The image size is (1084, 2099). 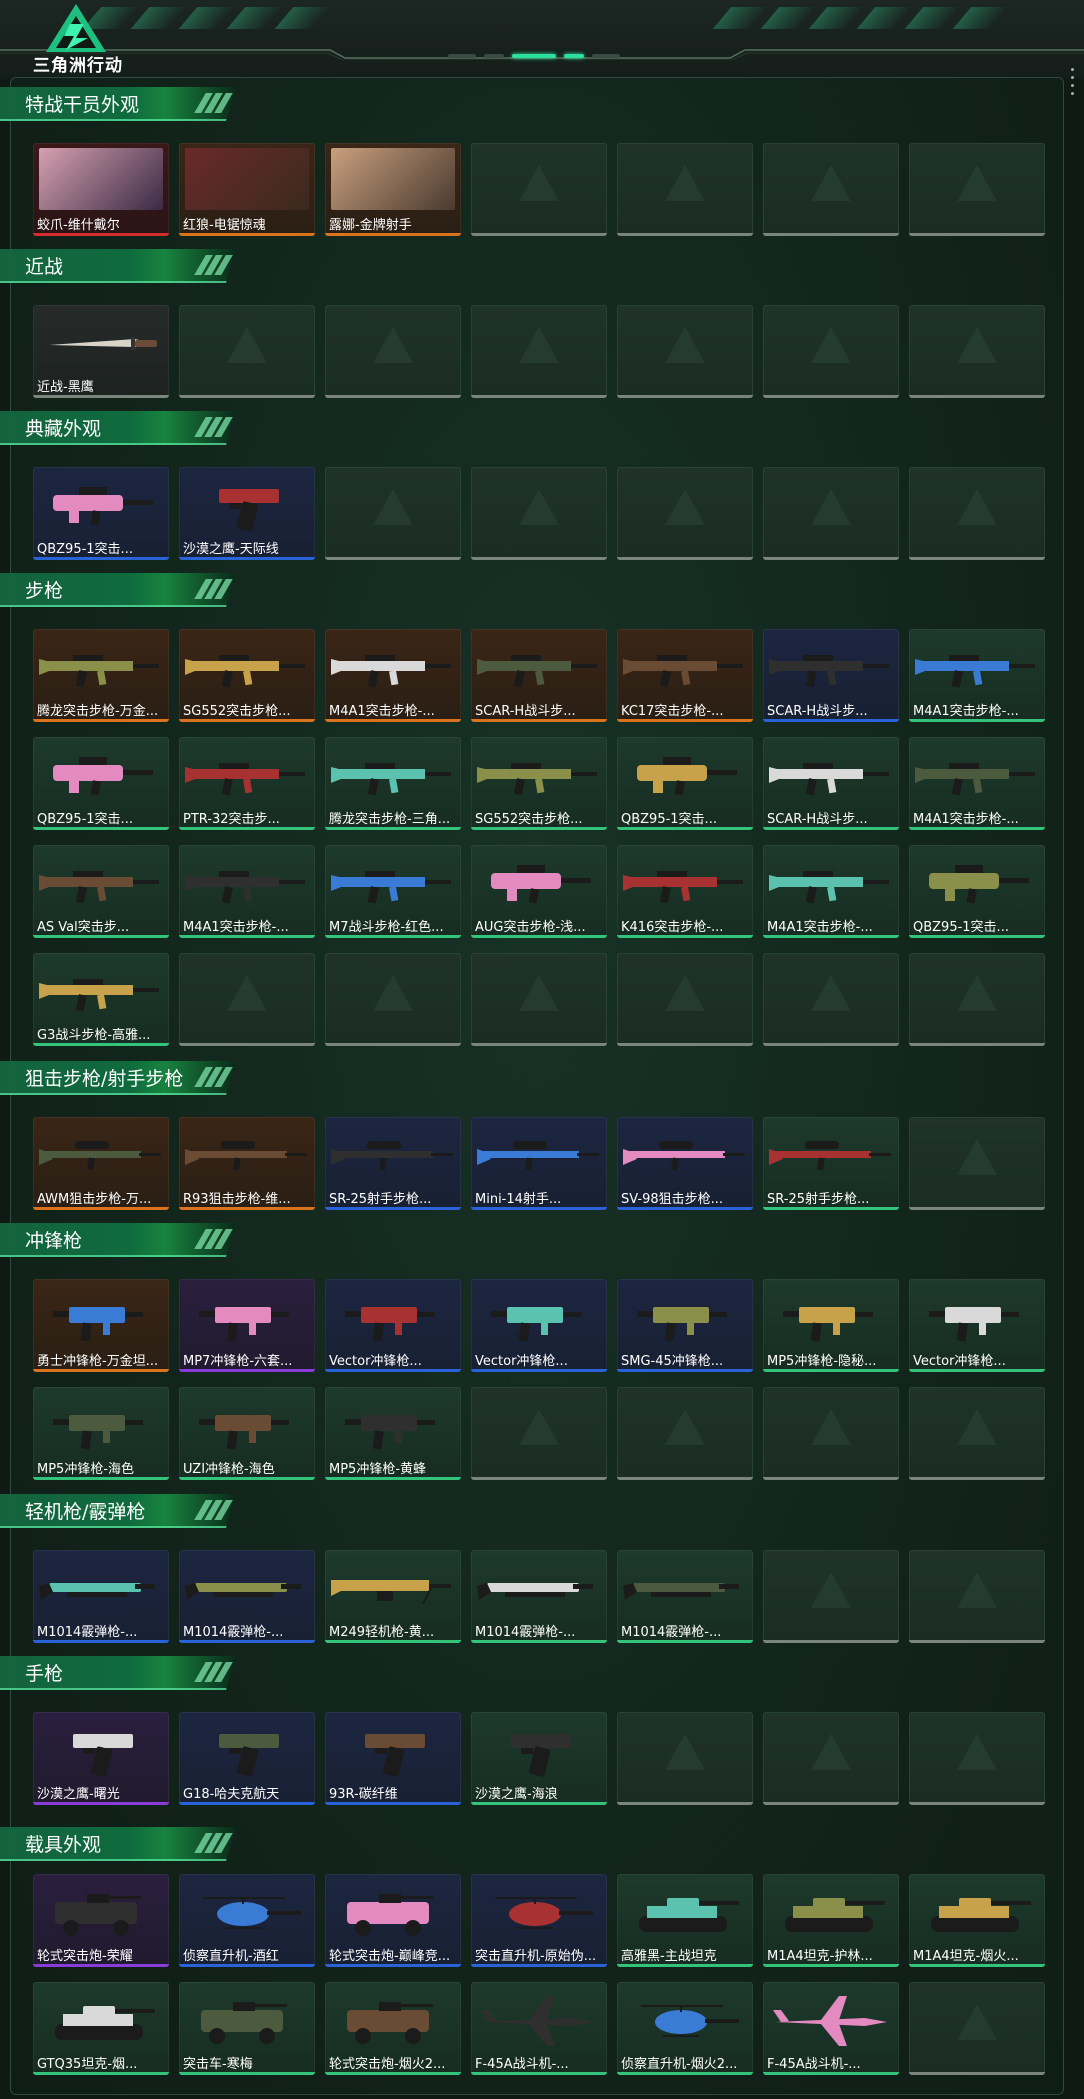 What do you see at coordinates (247, 1433) in the screenshot?
I see `skin-card: UZI冲锋枪-海色` at bounding box center [247, 1433].